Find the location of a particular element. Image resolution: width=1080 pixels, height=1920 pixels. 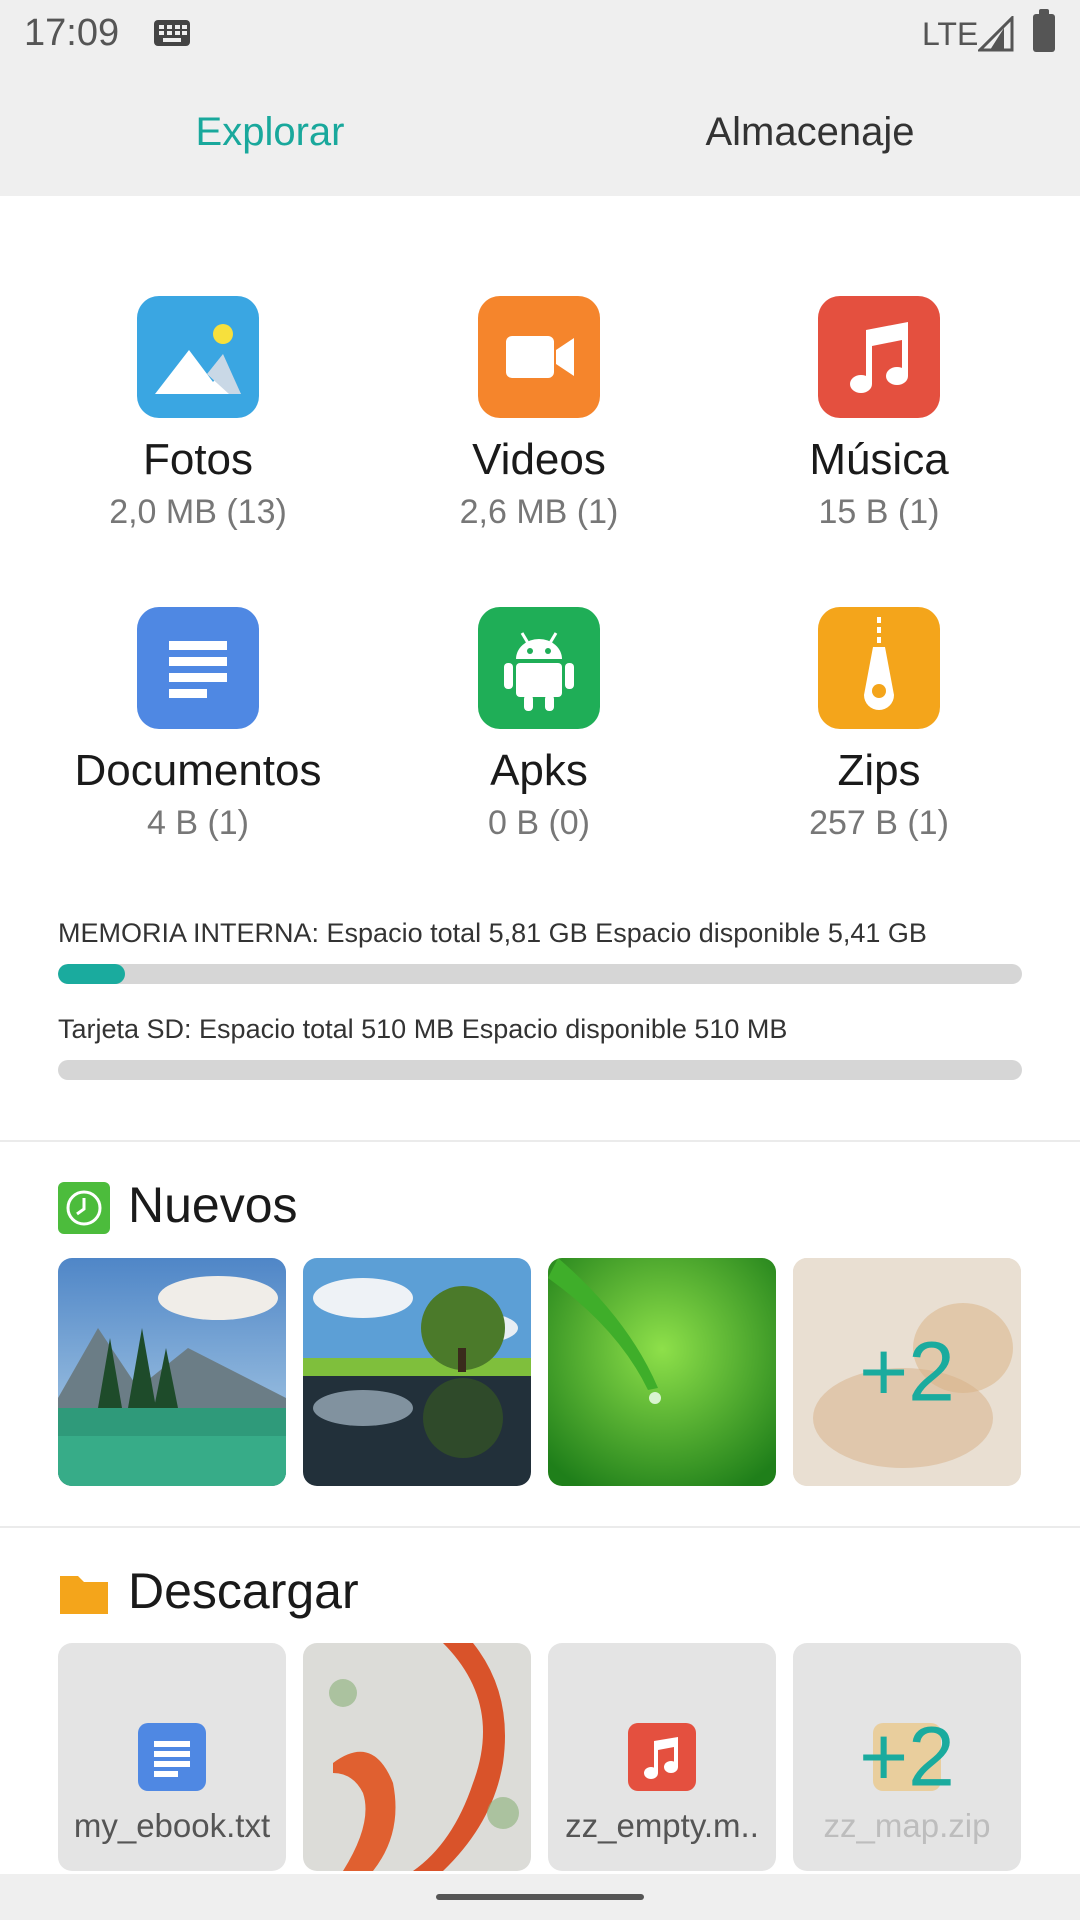

category-fotos: Fotos 2,0 MB (13) is located at coordinates (198, 414).